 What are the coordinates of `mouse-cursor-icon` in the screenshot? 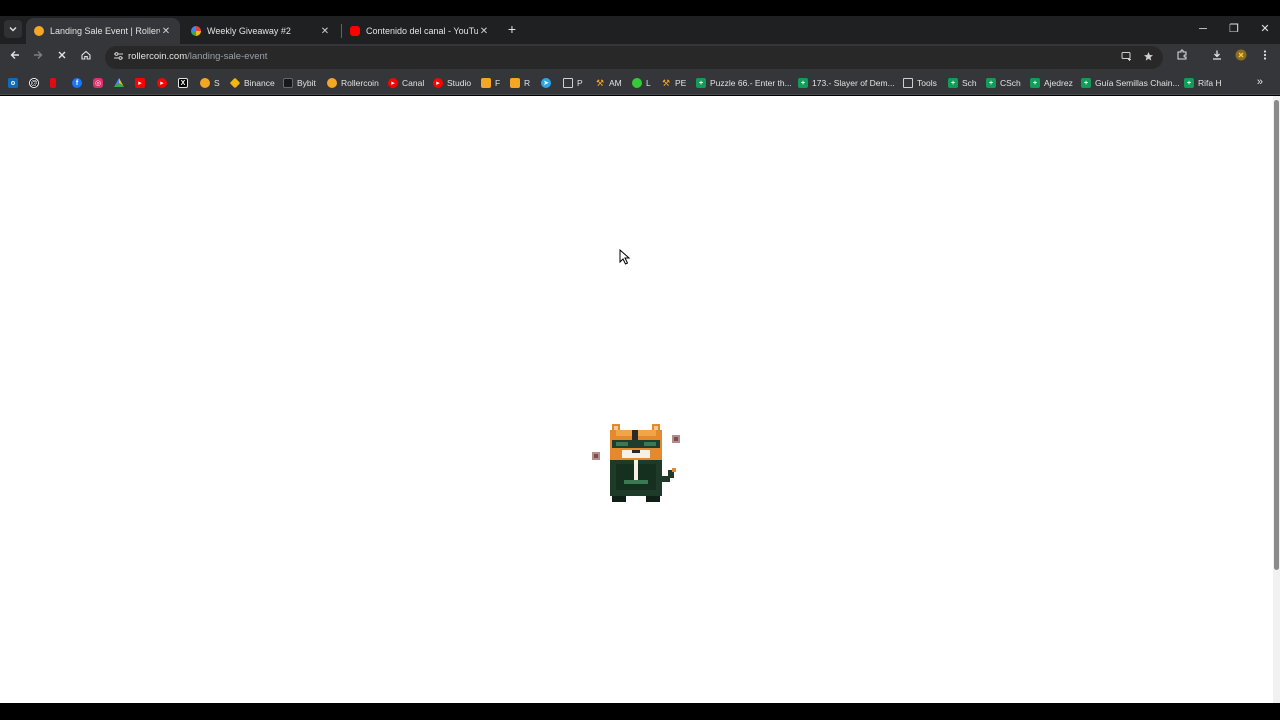 It's located at (625, 257).